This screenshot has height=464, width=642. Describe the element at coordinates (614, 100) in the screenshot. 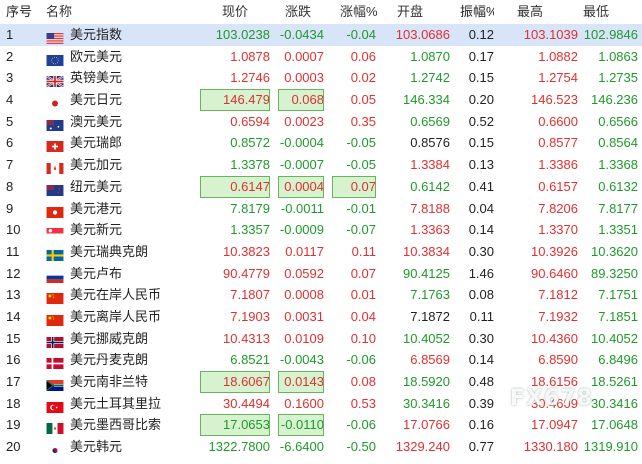

I see `low-value: 146.236` at that location.